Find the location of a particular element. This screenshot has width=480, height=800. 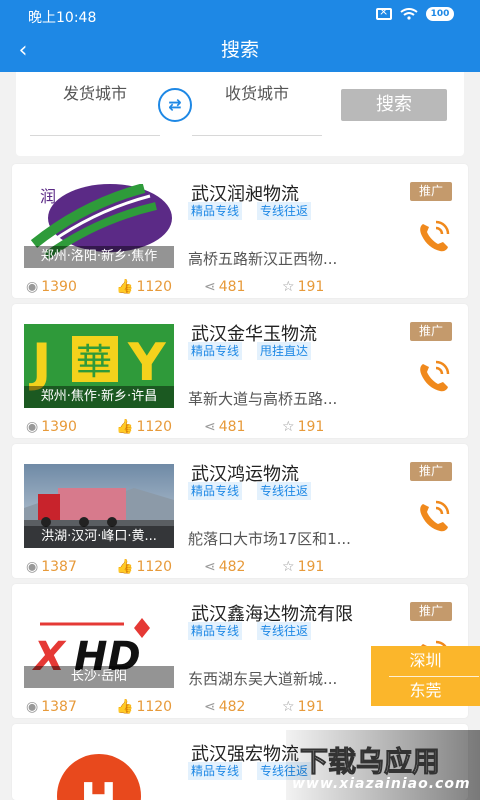

to-city-placeholder: 收货城市 is located at coordinates (256, 93).